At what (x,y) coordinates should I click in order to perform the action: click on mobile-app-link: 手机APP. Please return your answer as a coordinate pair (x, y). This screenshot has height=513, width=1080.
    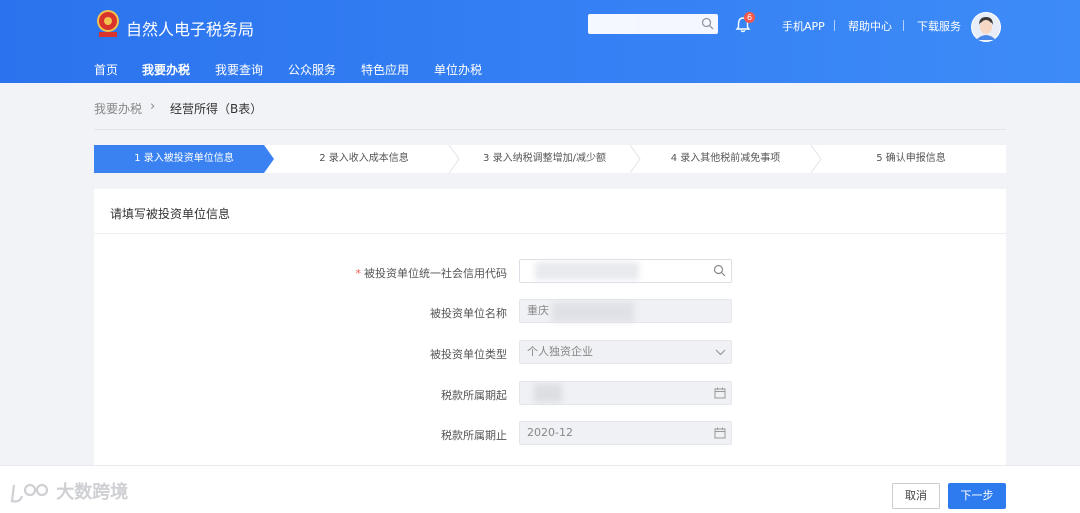
    Looking at the image, I should click on (803, 26).